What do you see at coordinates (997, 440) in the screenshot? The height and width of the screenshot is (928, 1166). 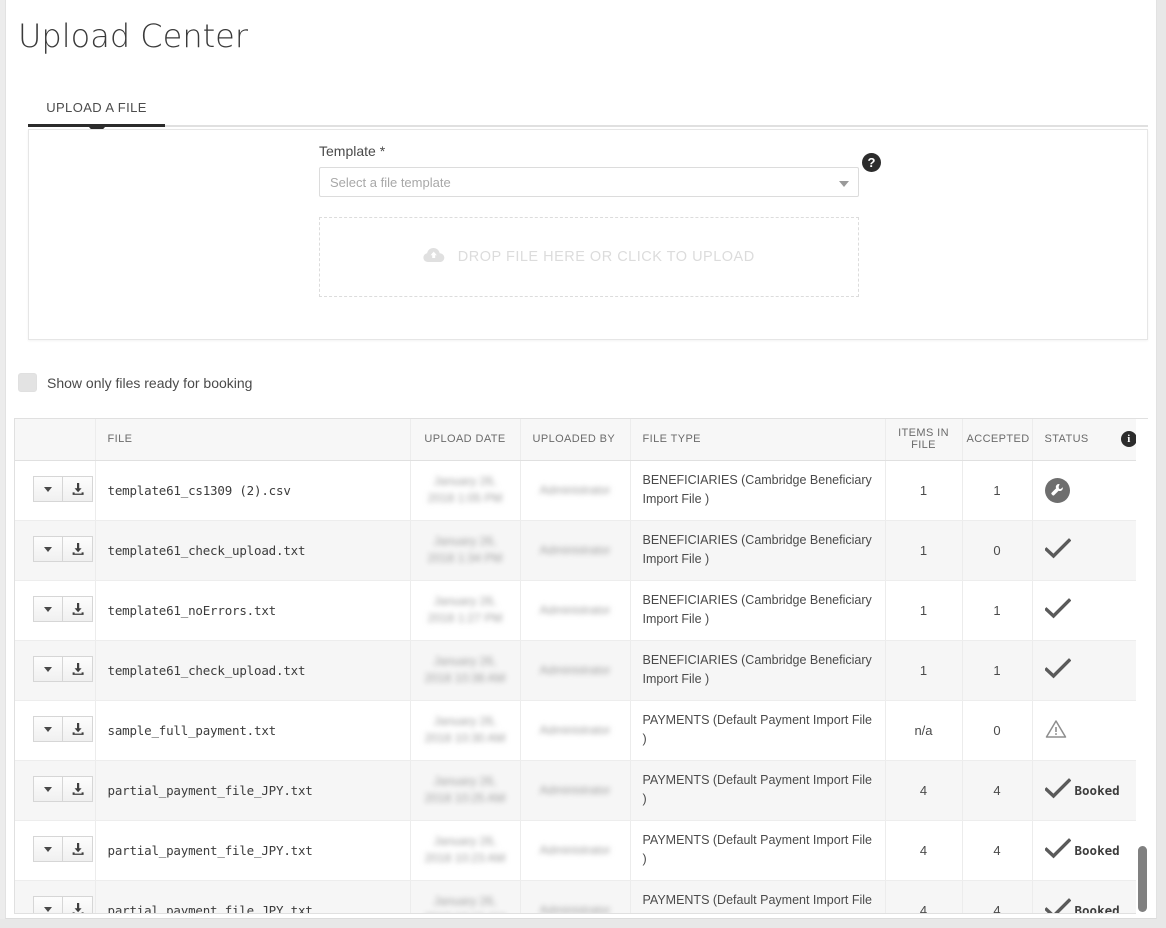 I see `column-header-accepted: ACCEPTED` at bounding box center [997, 440].